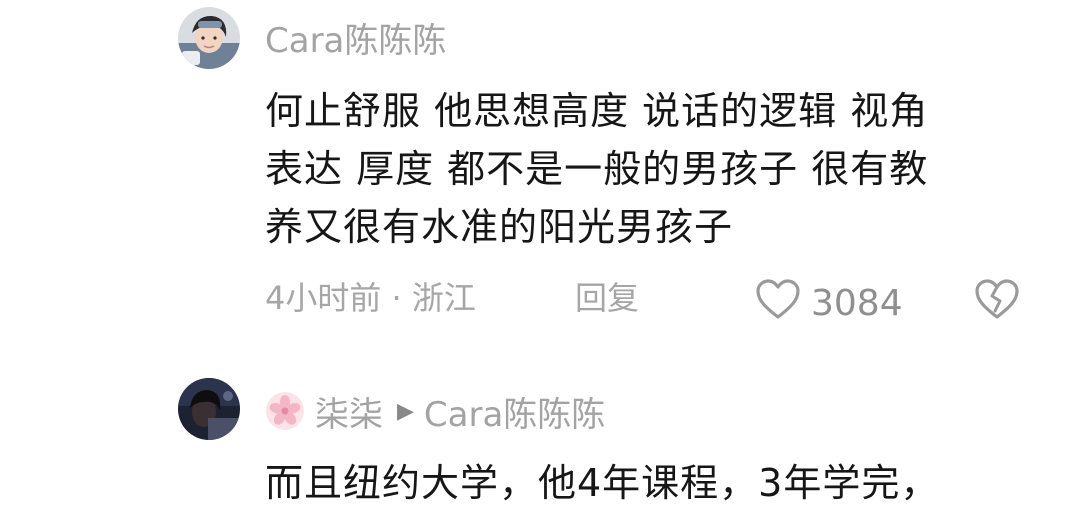 Image resolution: width=1080 pixels, height=510 pixels. I want to click on comment-meta: 4小时前 · 浙江 回复 3084, so click(650, 300).